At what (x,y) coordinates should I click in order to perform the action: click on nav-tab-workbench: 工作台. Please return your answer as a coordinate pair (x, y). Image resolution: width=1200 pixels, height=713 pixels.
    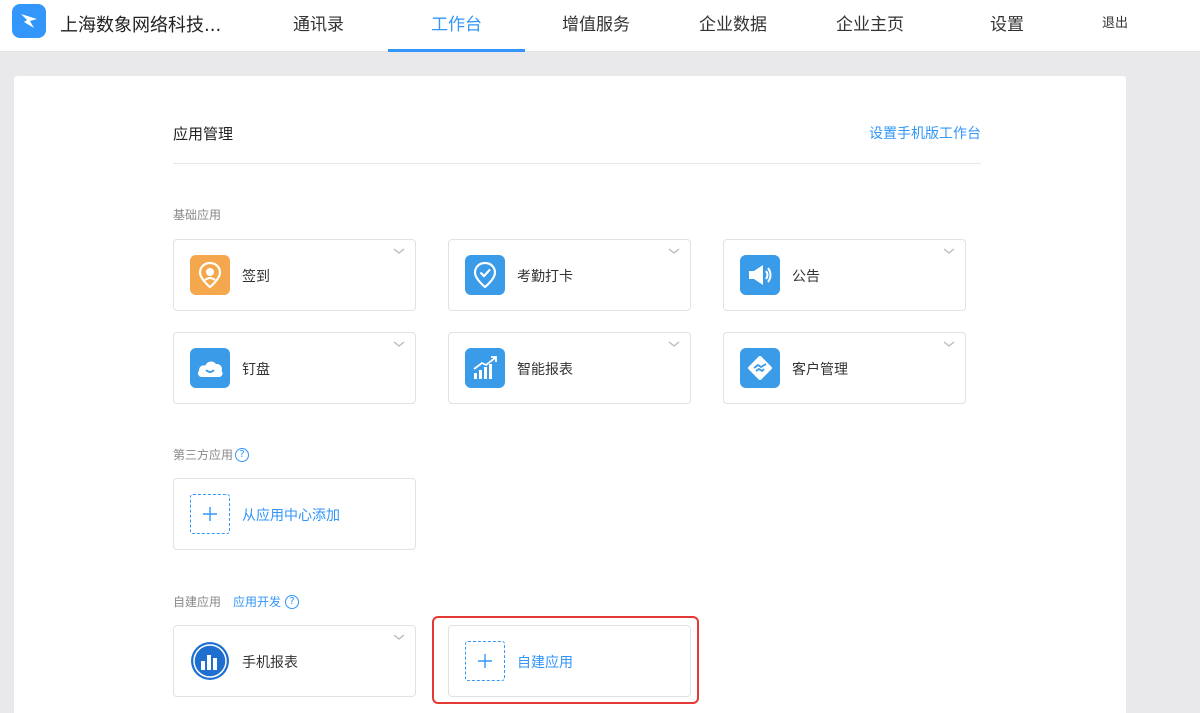
    Looking at the image, I should click on (456, 31).